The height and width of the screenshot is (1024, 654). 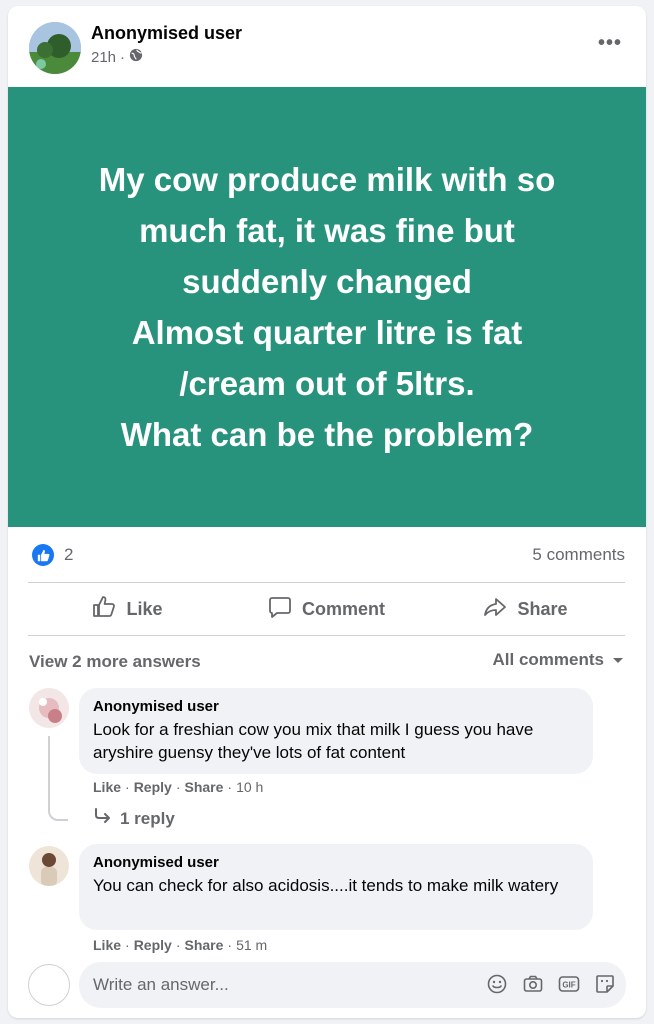 What do you see at coordinates (58, 778) in the screenshot?
I see `thread-line` at bounding box center [58, 778].